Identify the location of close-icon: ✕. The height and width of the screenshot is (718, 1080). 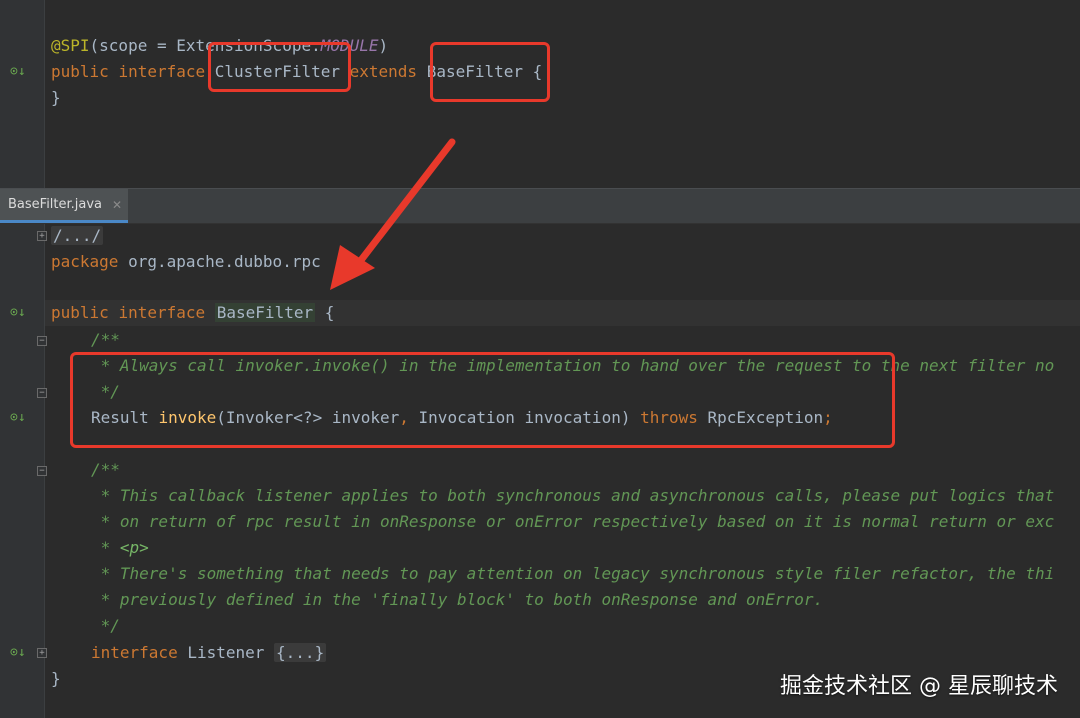
(117, 205).